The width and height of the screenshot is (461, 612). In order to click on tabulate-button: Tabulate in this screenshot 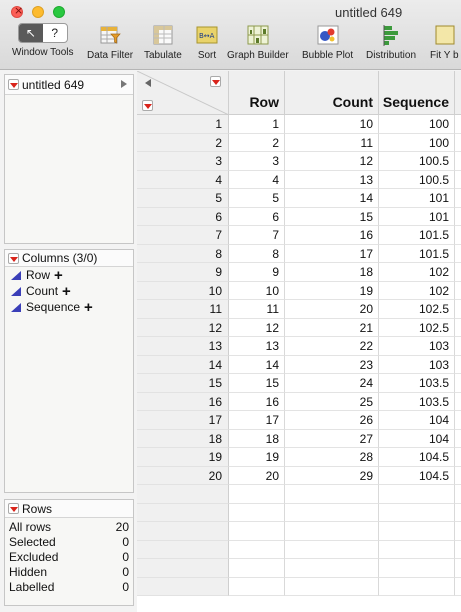, I will do `click(163, 42)`.